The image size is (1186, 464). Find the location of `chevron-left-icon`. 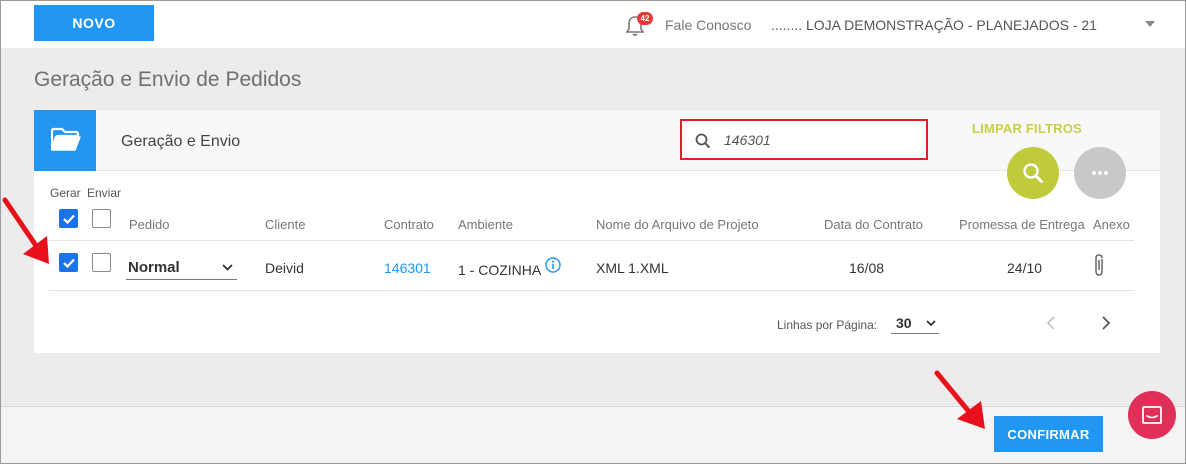

chevron-left-icon is located at coordinates (1051, 325).